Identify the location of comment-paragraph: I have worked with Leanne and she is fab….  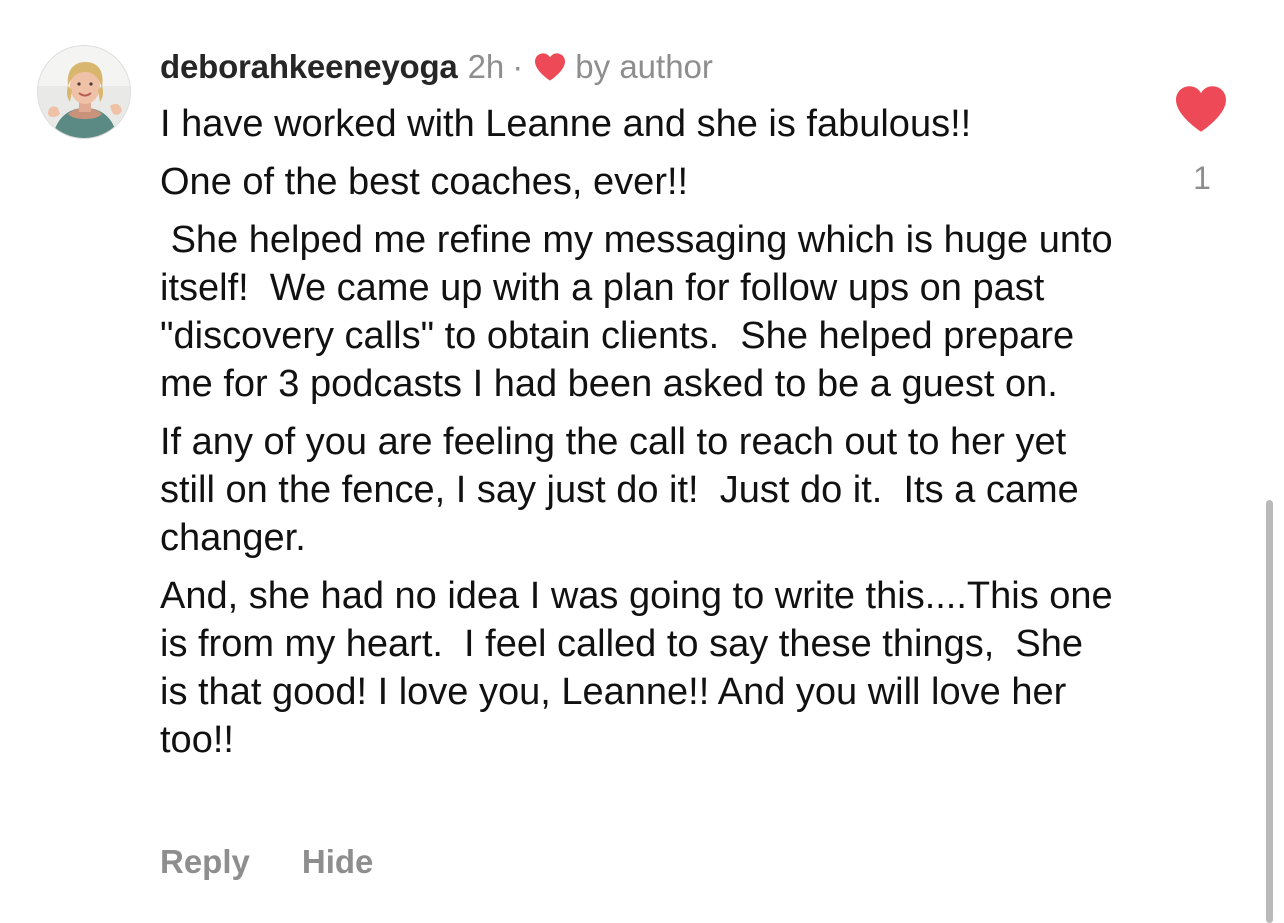
(566, 124).